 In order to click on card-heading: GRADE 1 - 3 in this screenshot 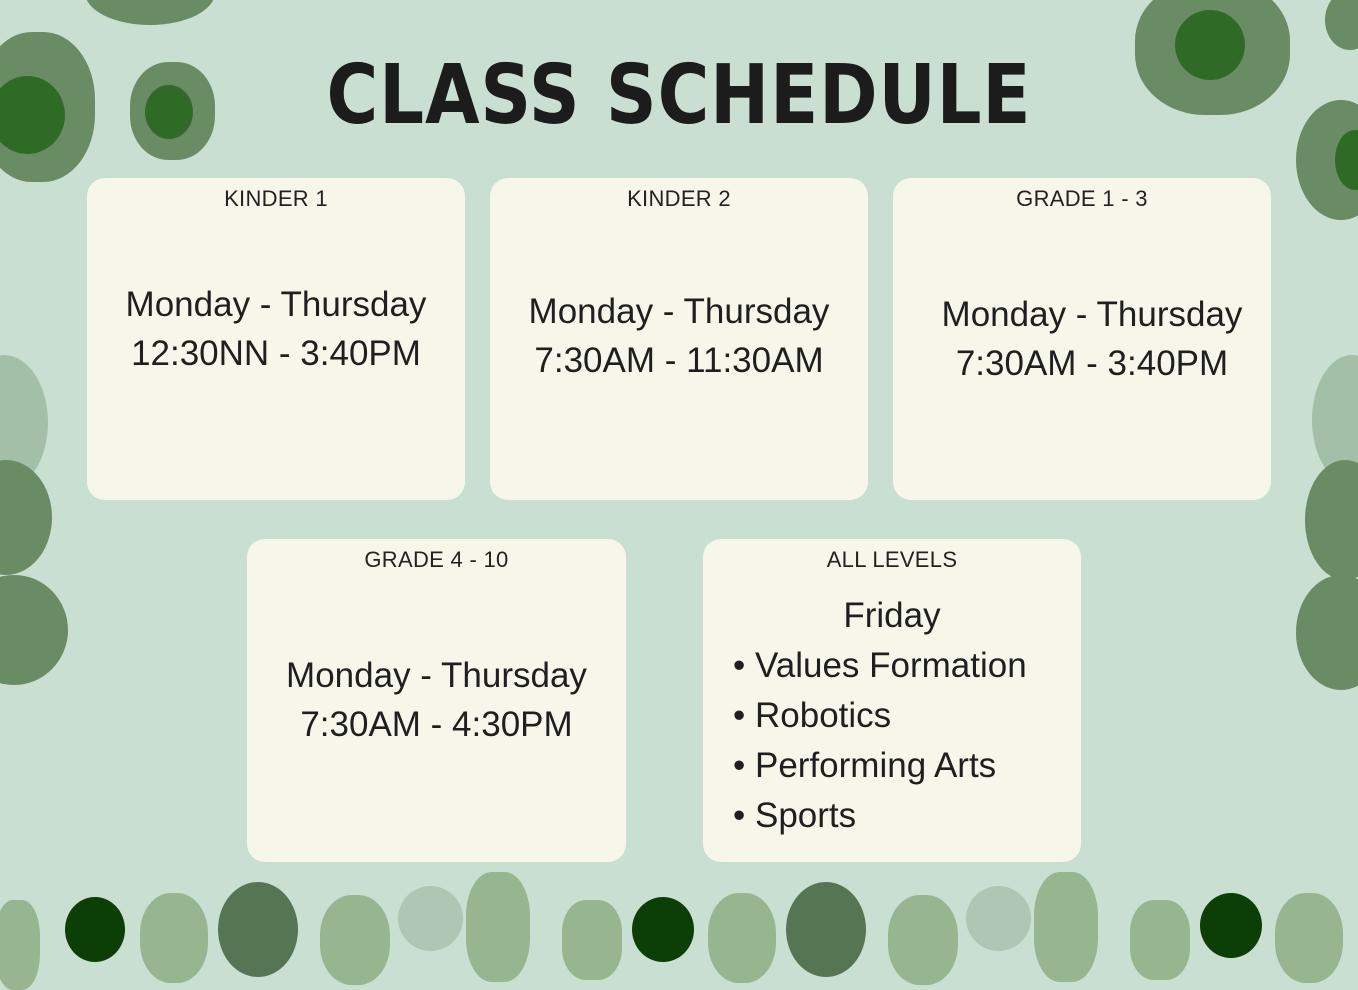, I will do `click(1082, 198)`.